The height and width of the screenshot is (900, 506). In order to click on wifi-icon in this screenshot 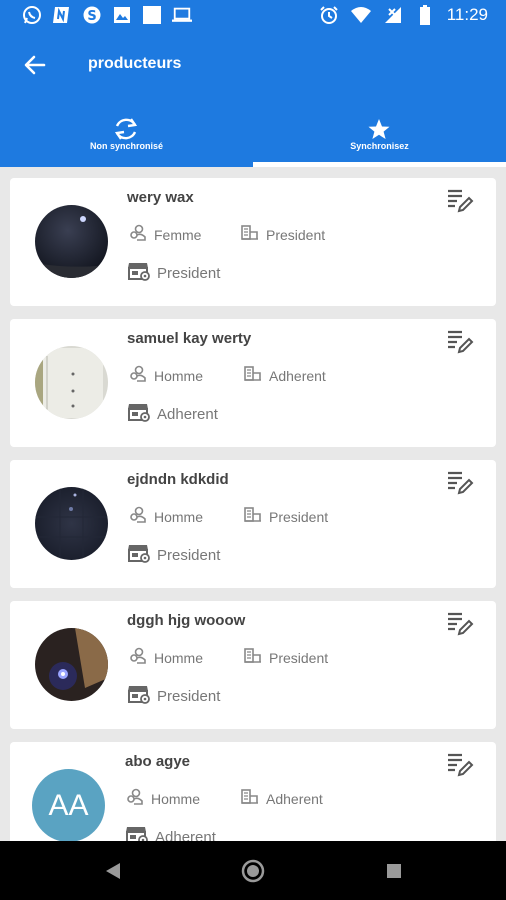, I will do `click(360, 15)`.